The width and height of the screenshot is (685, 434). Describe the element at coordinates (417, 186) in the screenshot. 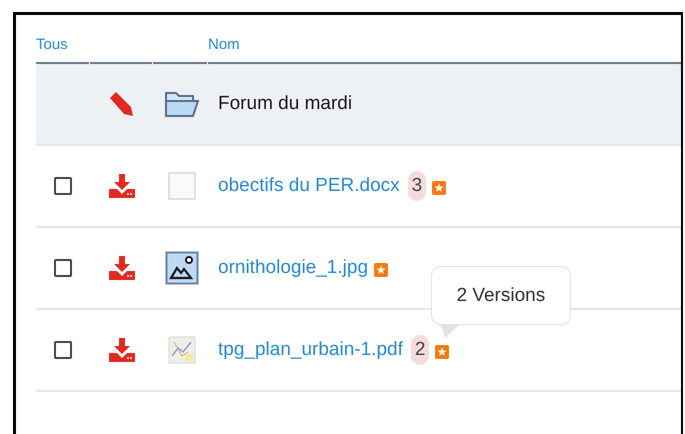

I see `version-count: 3` at that location.